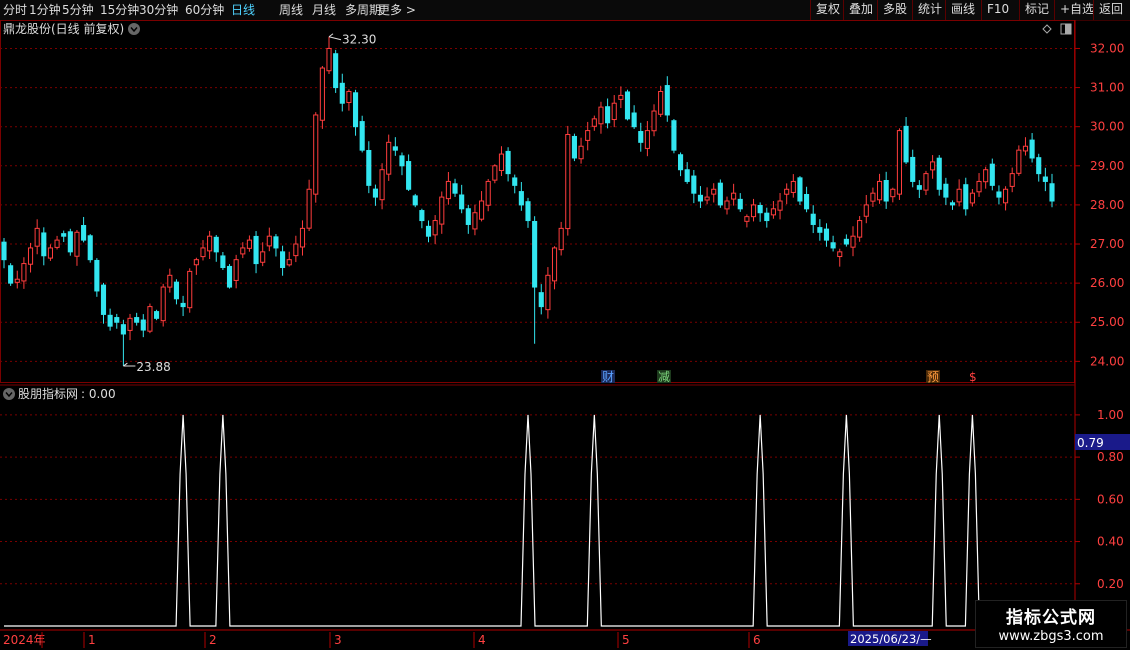 The image size is (1130, 650). I want to click on event-marker-forecast: 预, so click(933, 377).